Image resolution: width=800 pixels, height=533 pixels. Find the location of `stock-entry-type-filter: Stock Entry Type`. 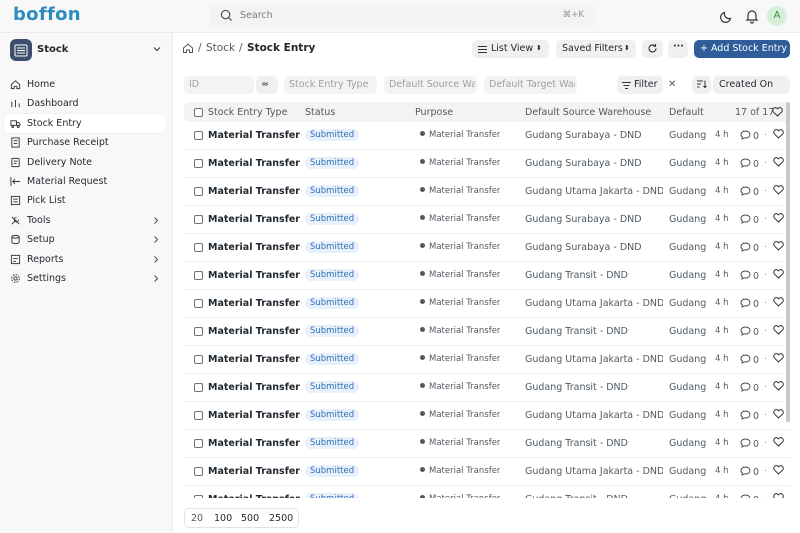

stock-entry-type-filter: Stock Entry Type is located at coordinates (330, 85).